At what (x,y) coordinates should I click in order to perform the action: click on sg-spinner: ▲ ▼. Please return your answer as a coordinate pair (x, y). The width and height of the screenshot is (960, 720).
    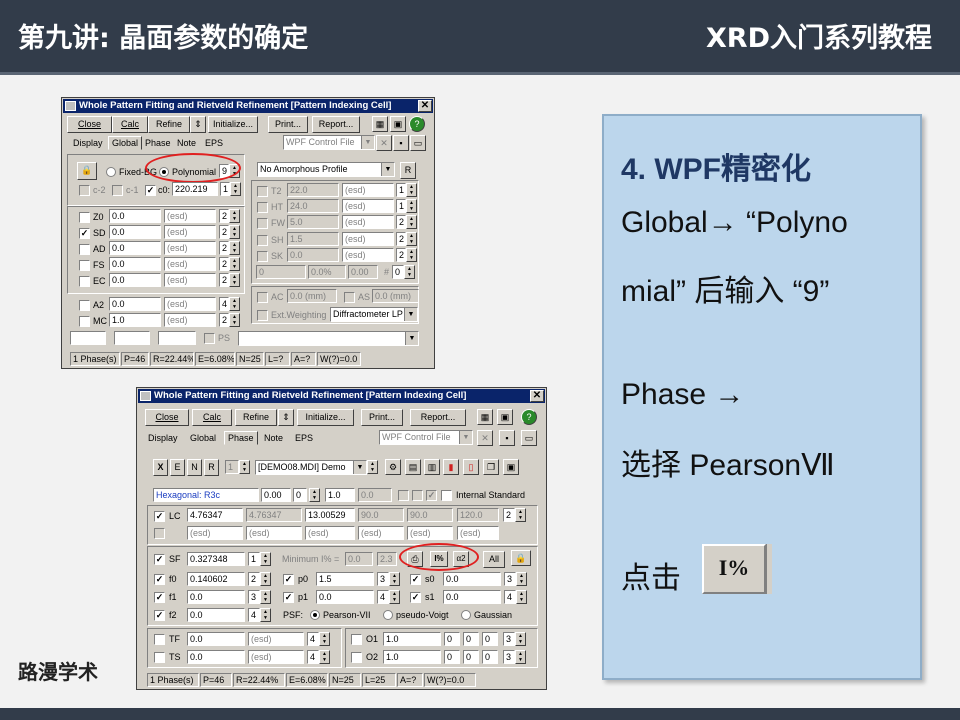
    Looking at the image, I should click on (314, 495).